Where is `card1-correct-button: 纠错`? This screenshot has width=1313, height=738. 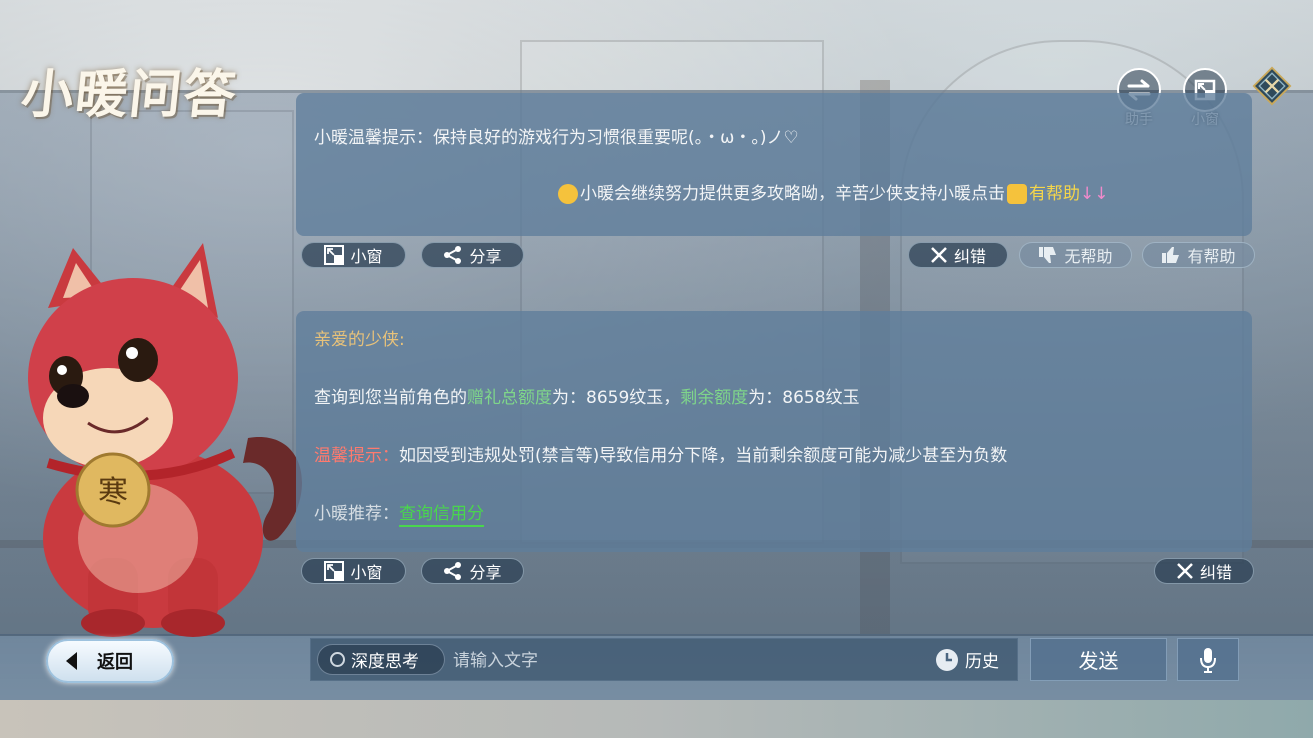 card1-correct-button: 纠错 is located at coordinates (958, 255).